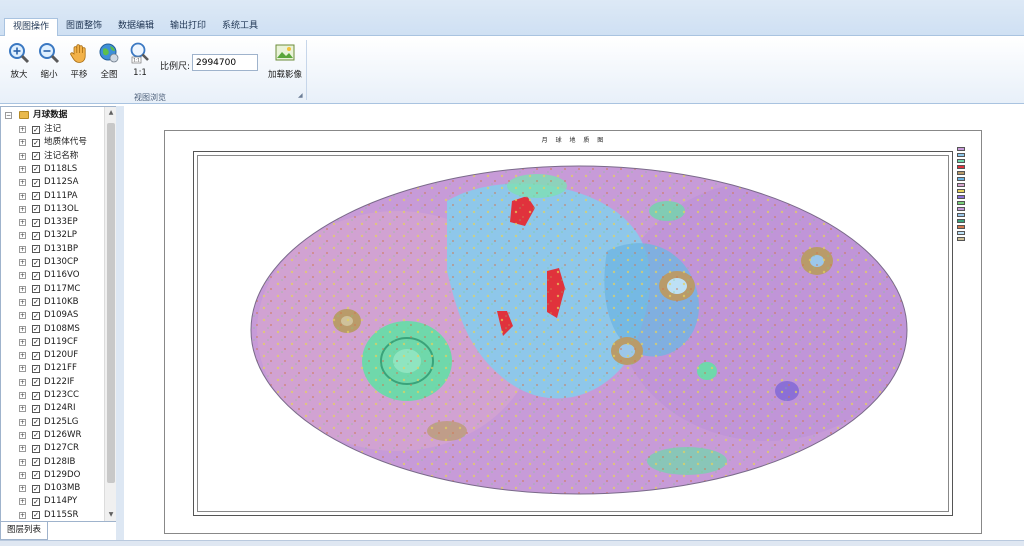 Image resolution: width=1024 pixels, height=546 pixels. Describe the element at coordinates (52, 249) in the screenshot. I see `layer-row: + ✓ D131BP` at that location.